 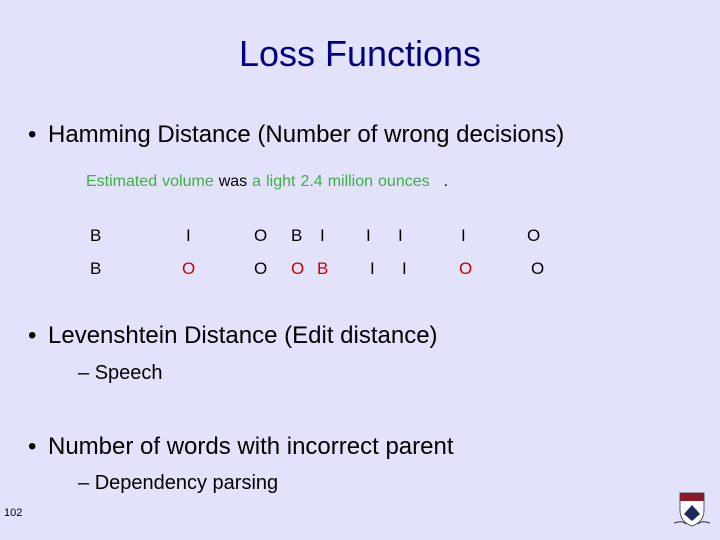 I want to click on word: a, so click(x=257, y=181).